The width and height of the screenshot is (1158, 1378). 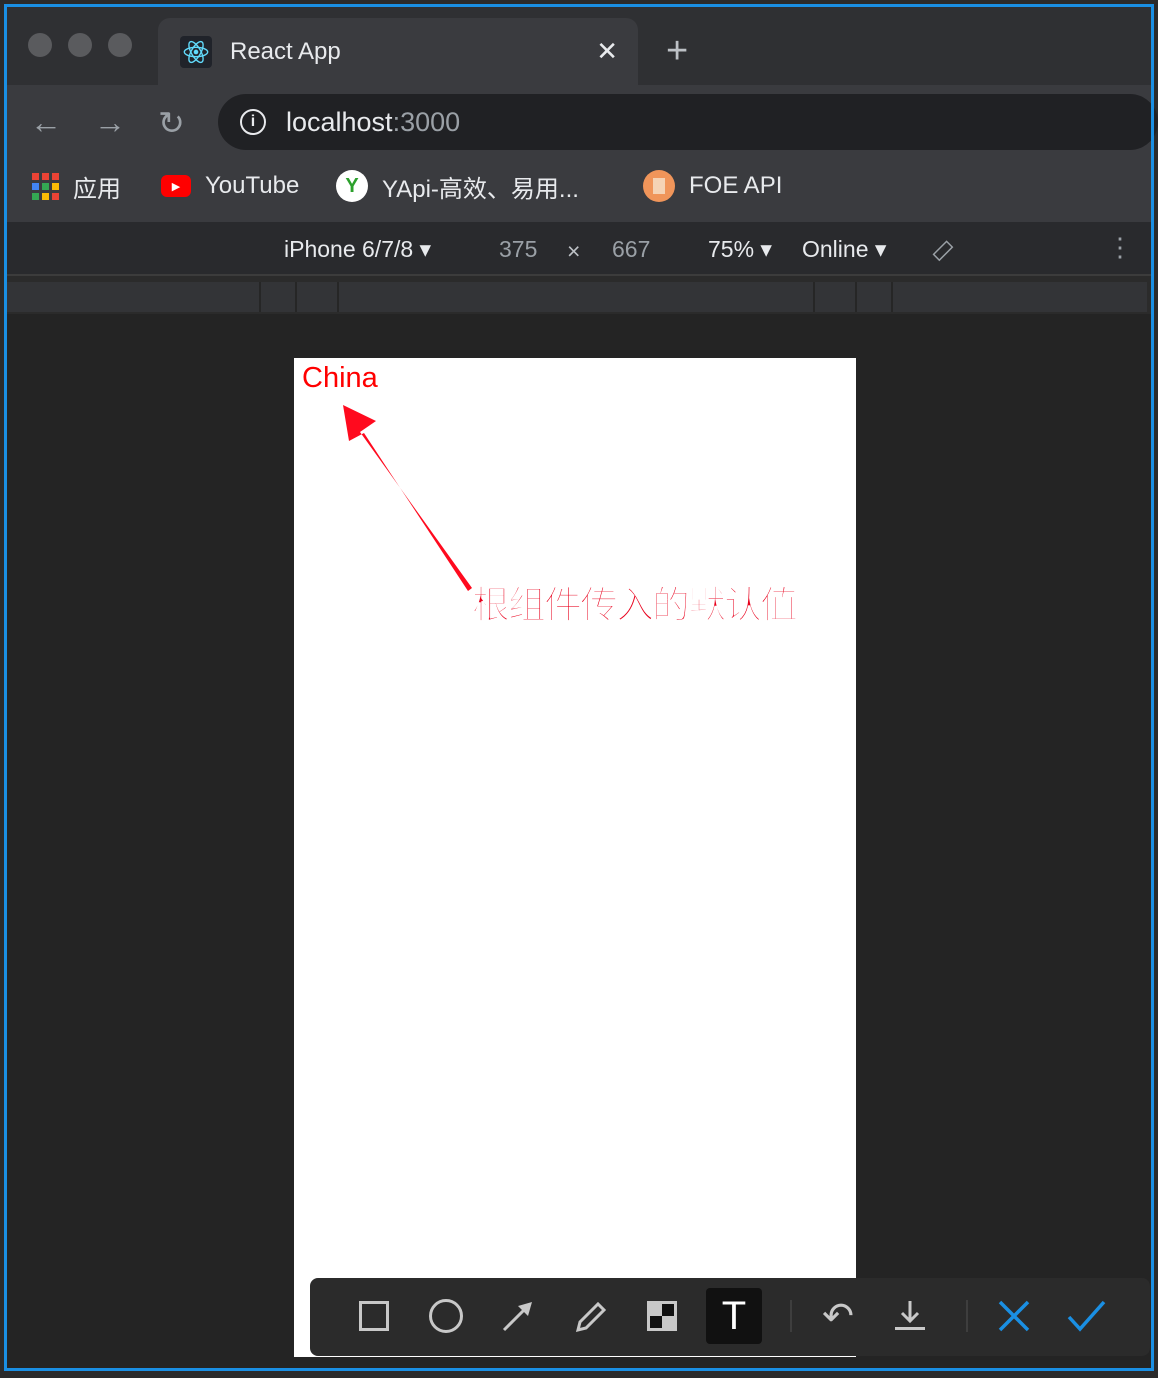 I want to click on annotation-arrow, so click(x=407, y=498).